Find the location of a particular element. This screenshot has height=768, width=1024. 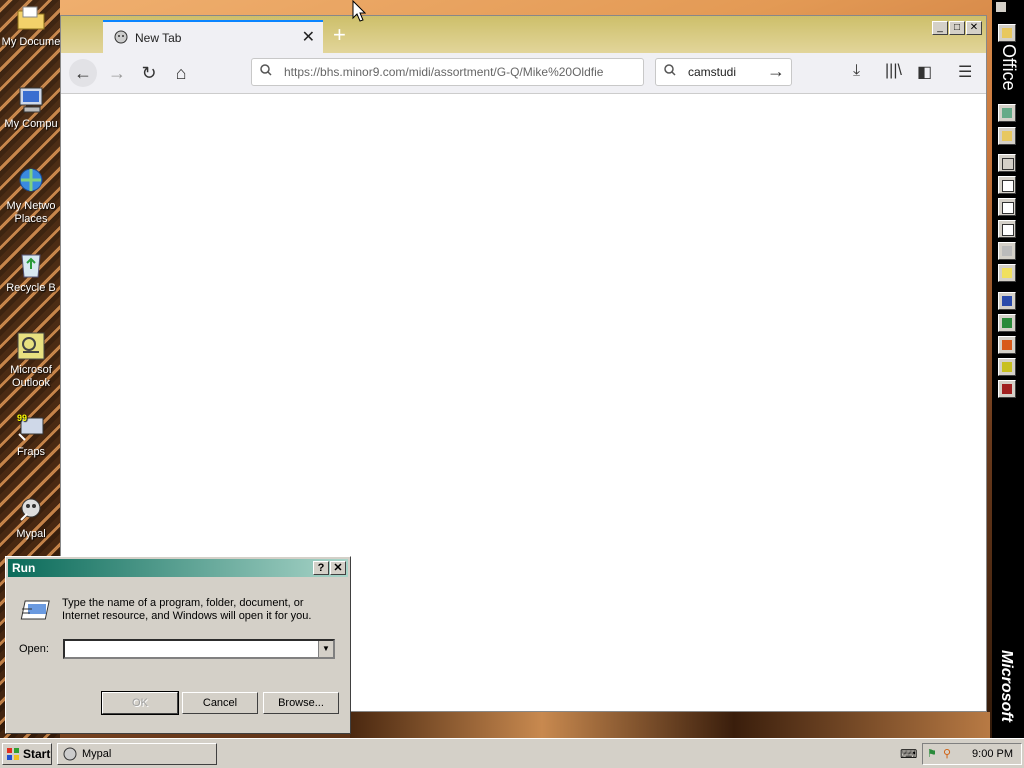

desktop-icon-fraps: 99 Fraps is located at coordinates (31, 435).